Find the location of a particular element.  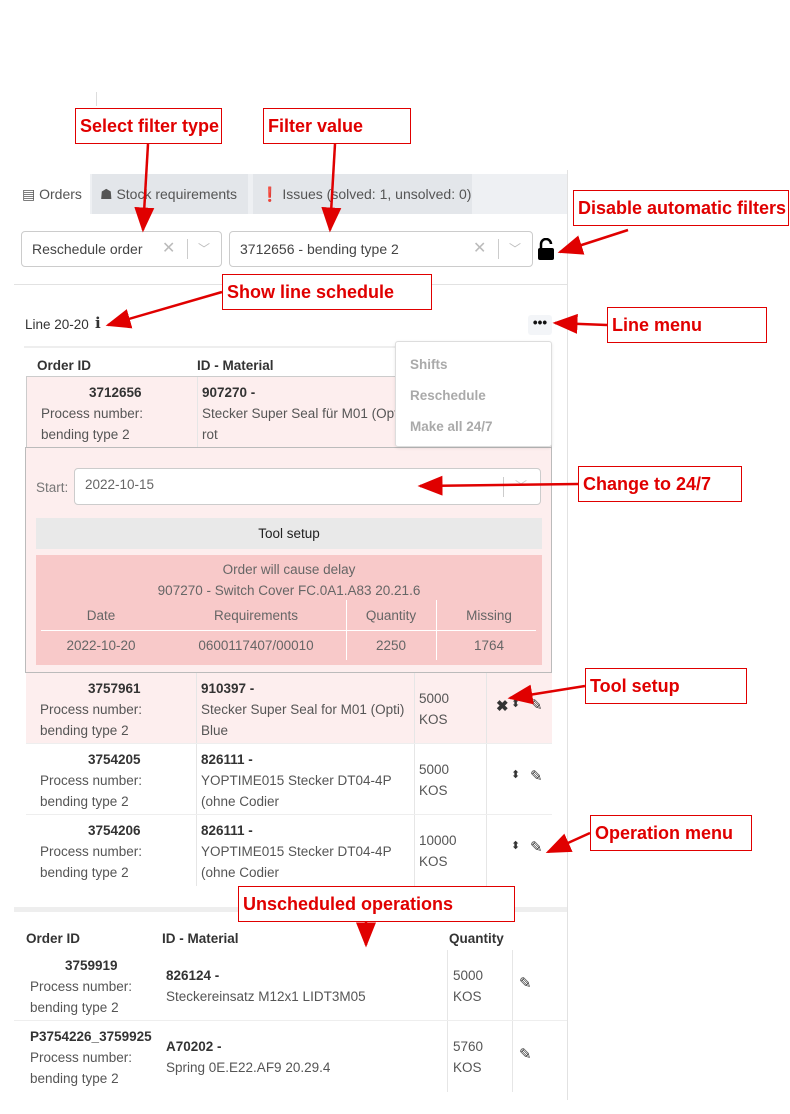

material-id: 826124 - is located at coordinates (193, 975).